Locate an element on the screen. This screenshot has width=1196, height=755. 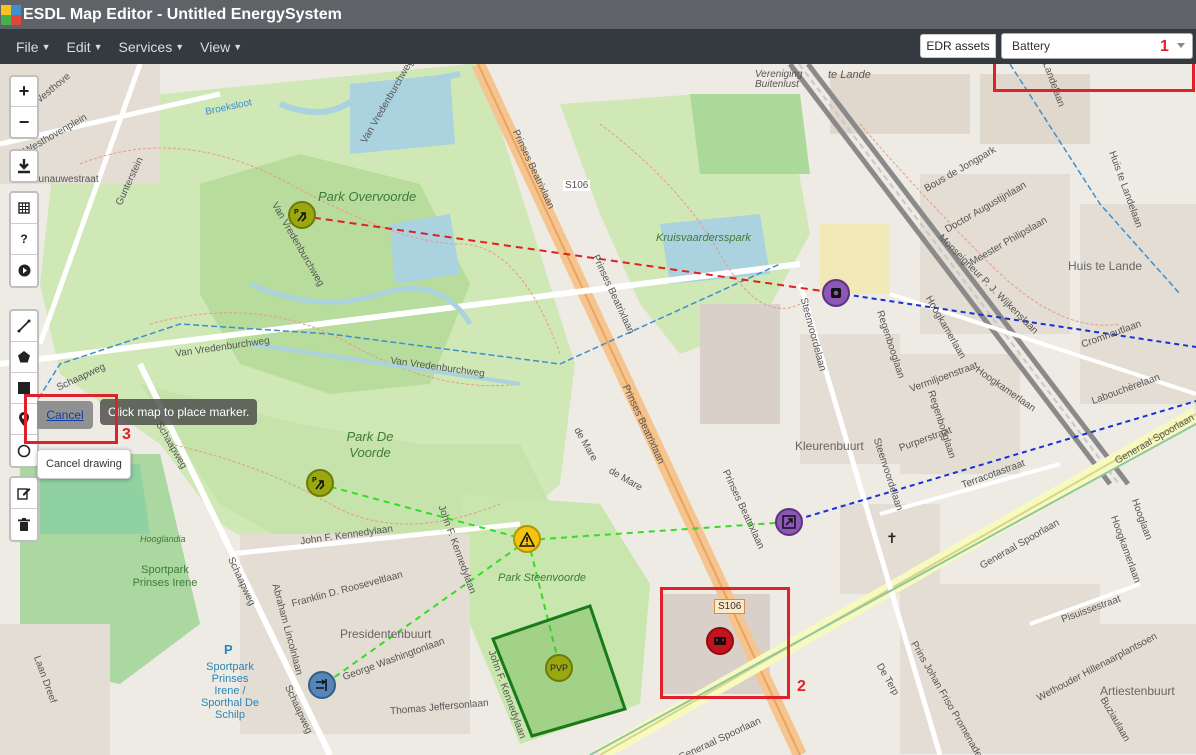
edit-layers-button is located at coordinates (24, 493).